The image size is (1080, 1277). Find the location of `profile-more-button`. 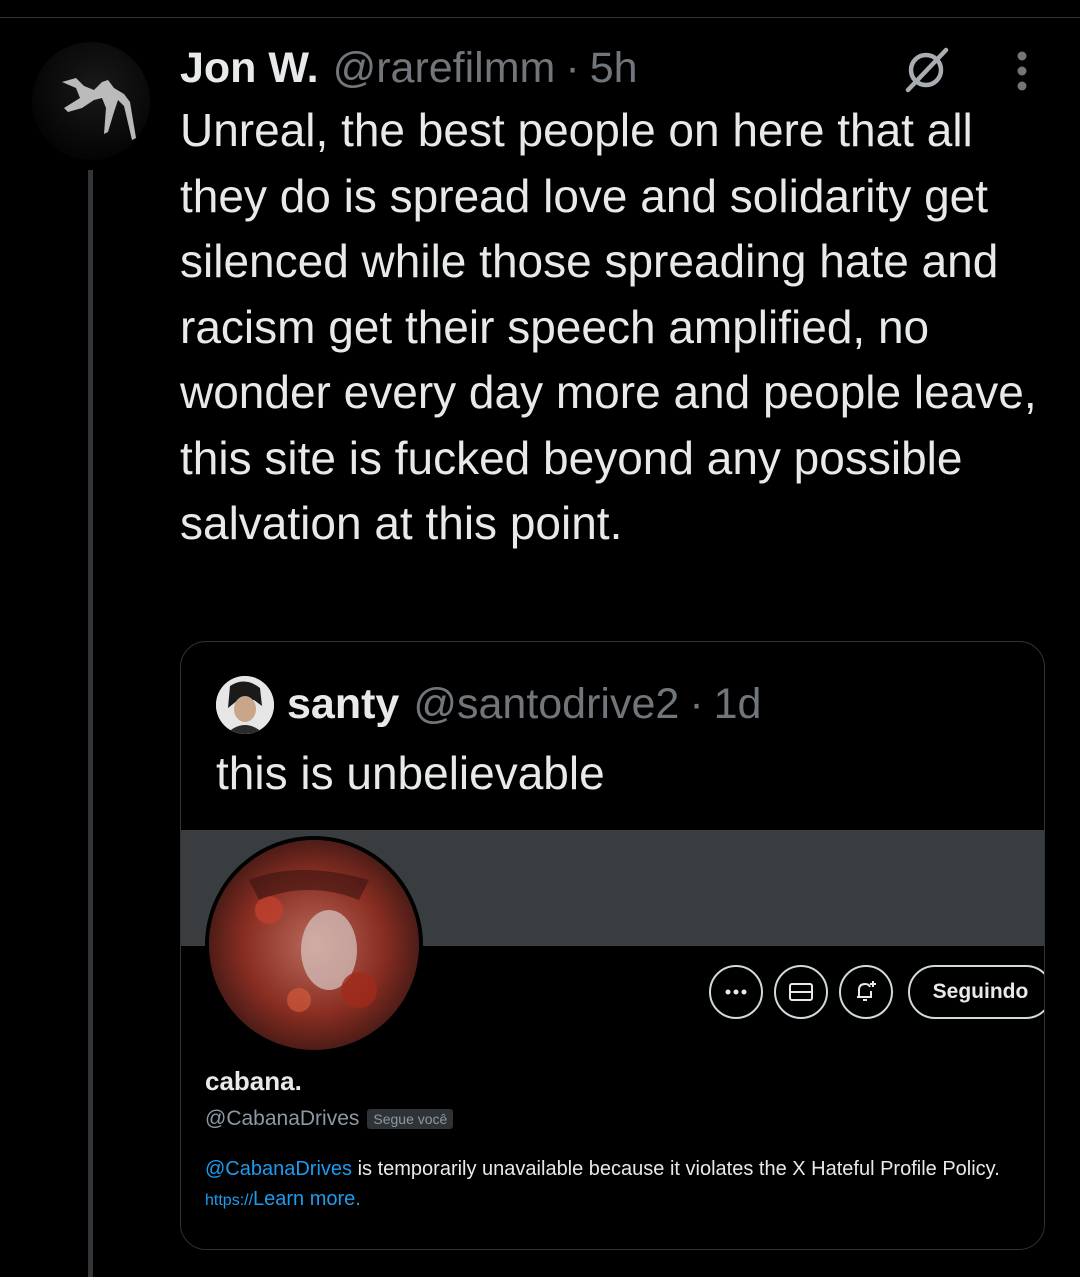

profile-more-button is located at coordinates (736, 992).